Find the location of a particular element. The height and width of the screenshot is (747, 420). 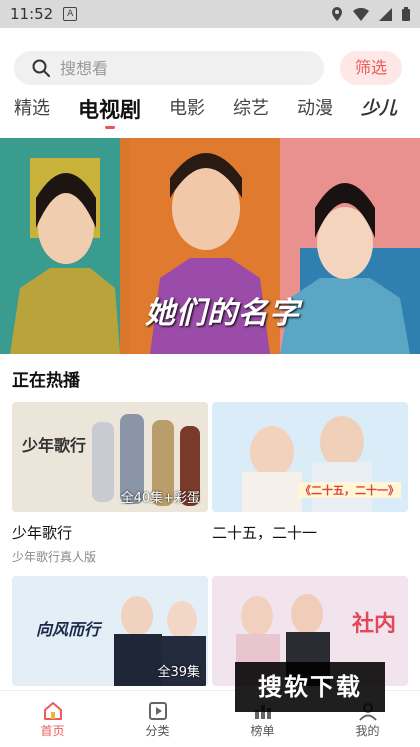

show-card: 少年歌行 全40集+彩蛋 is located at coordinates (110, 457).